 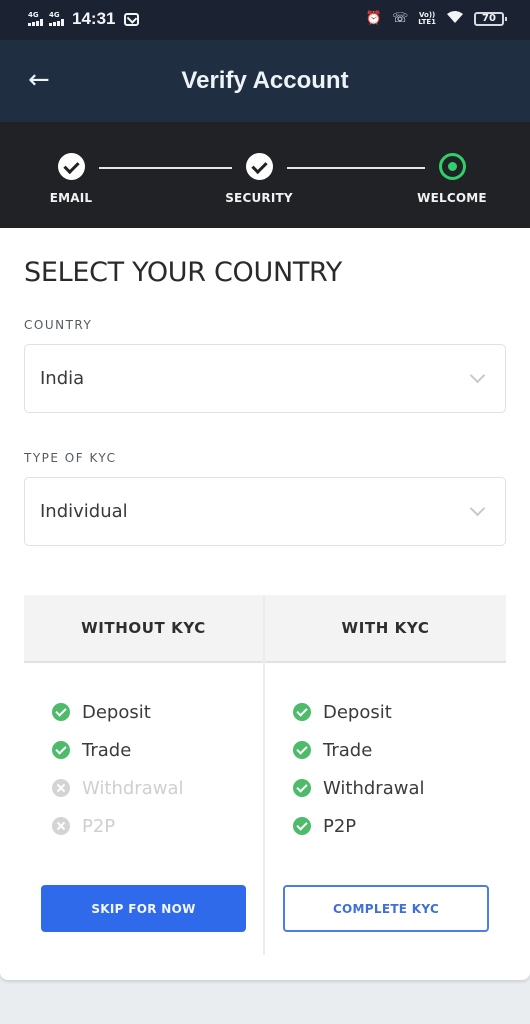 What do you see at coordinates (427, 21) in the screenshot?
I see `lte-label: LTE1` at bounding box center [427, 21].